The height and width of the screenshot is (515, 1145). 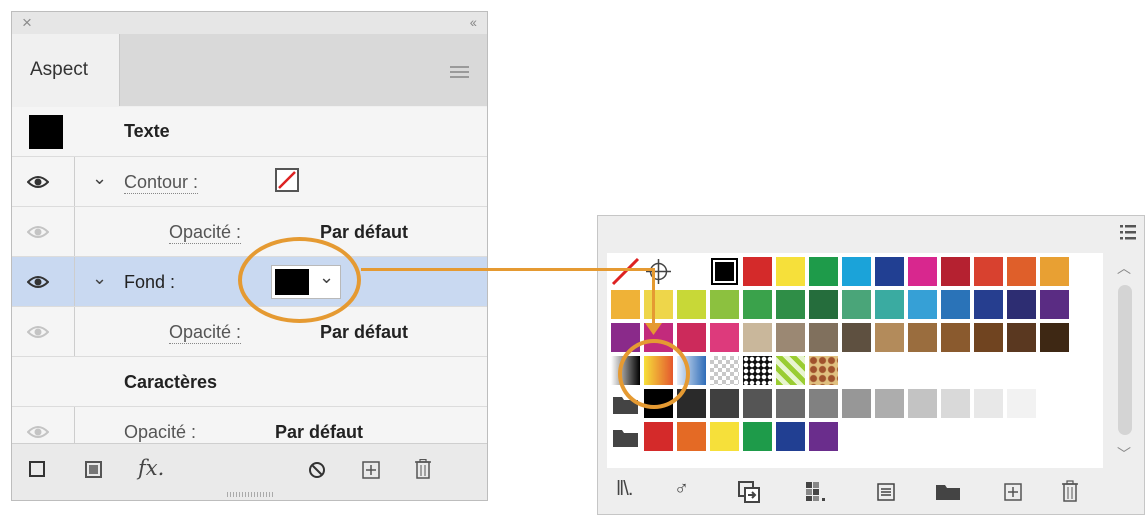 What do you see at coordinates (287, 180) in the screenshot?
I see `stroke-none-swatch` at bounding box center [287, 180].